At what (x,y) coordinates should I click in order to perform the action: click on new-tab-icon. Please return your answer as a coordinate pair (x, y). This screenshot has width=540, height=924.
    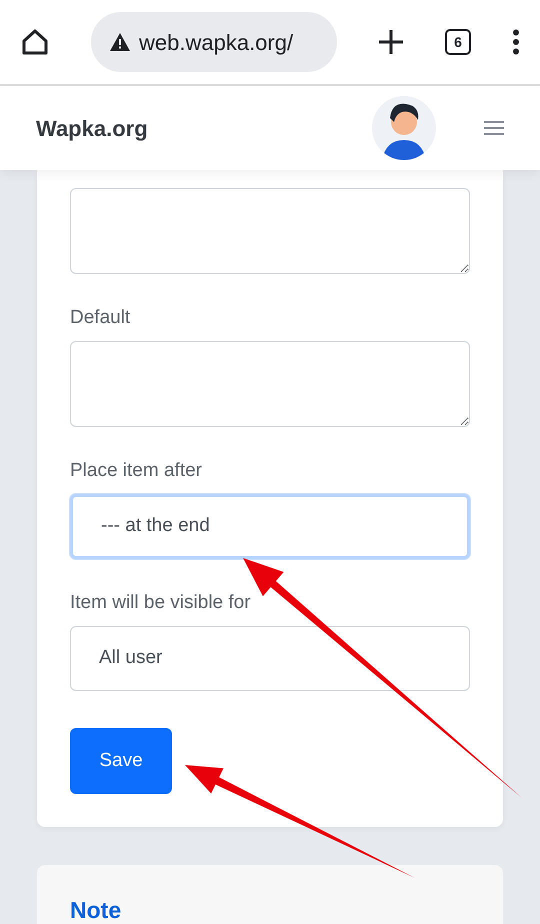
    Looking at the image, I should click on (391, 42).